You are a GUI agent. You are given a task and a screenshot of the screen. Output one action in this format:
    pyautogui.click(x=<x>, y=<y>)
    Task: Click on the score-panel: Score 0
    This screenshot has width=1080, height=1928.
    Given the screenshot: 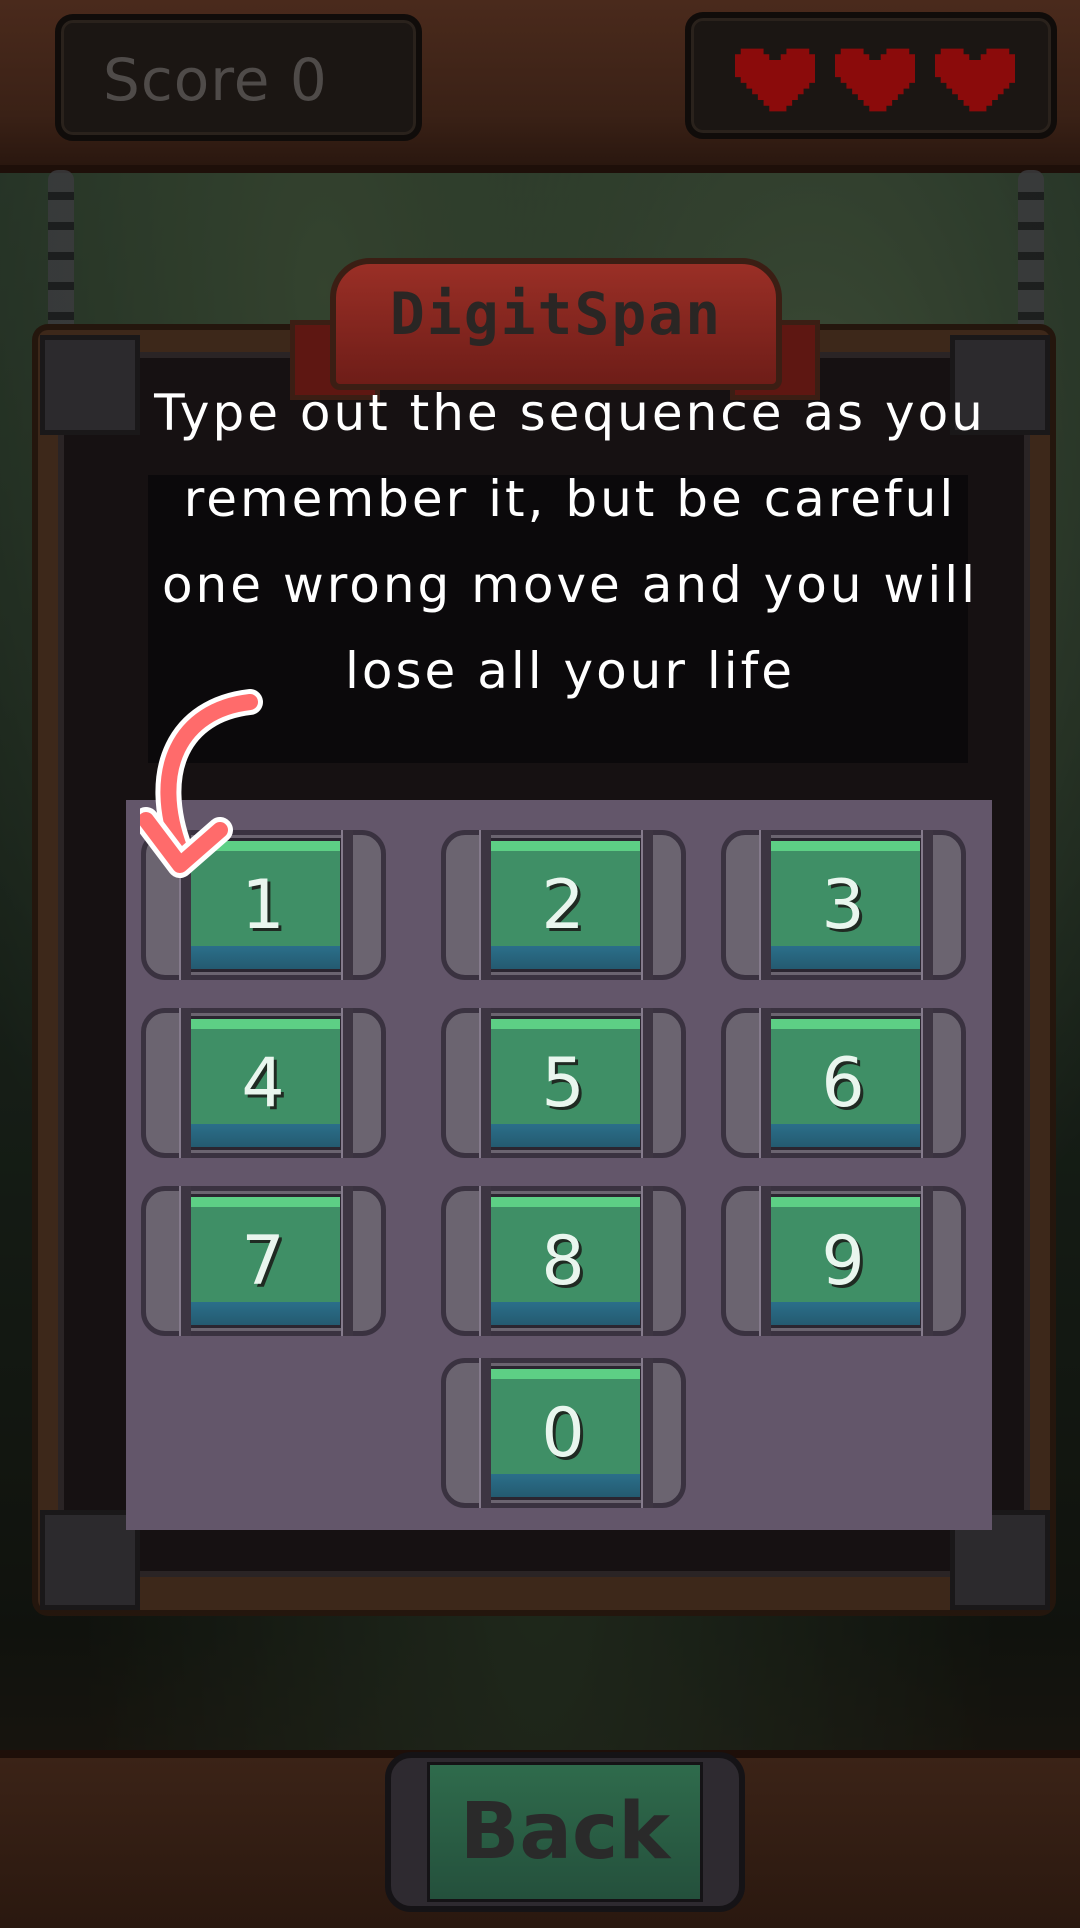 What is the action you would take?
    pyautogui.click(x=238, y=77)
    